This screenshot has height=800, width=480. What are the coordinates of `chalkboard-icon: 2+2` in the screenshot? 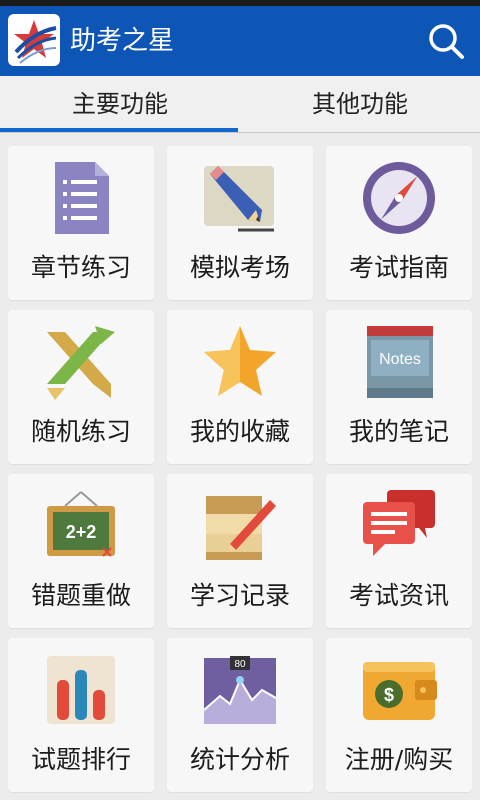 It's located at (81, 524).